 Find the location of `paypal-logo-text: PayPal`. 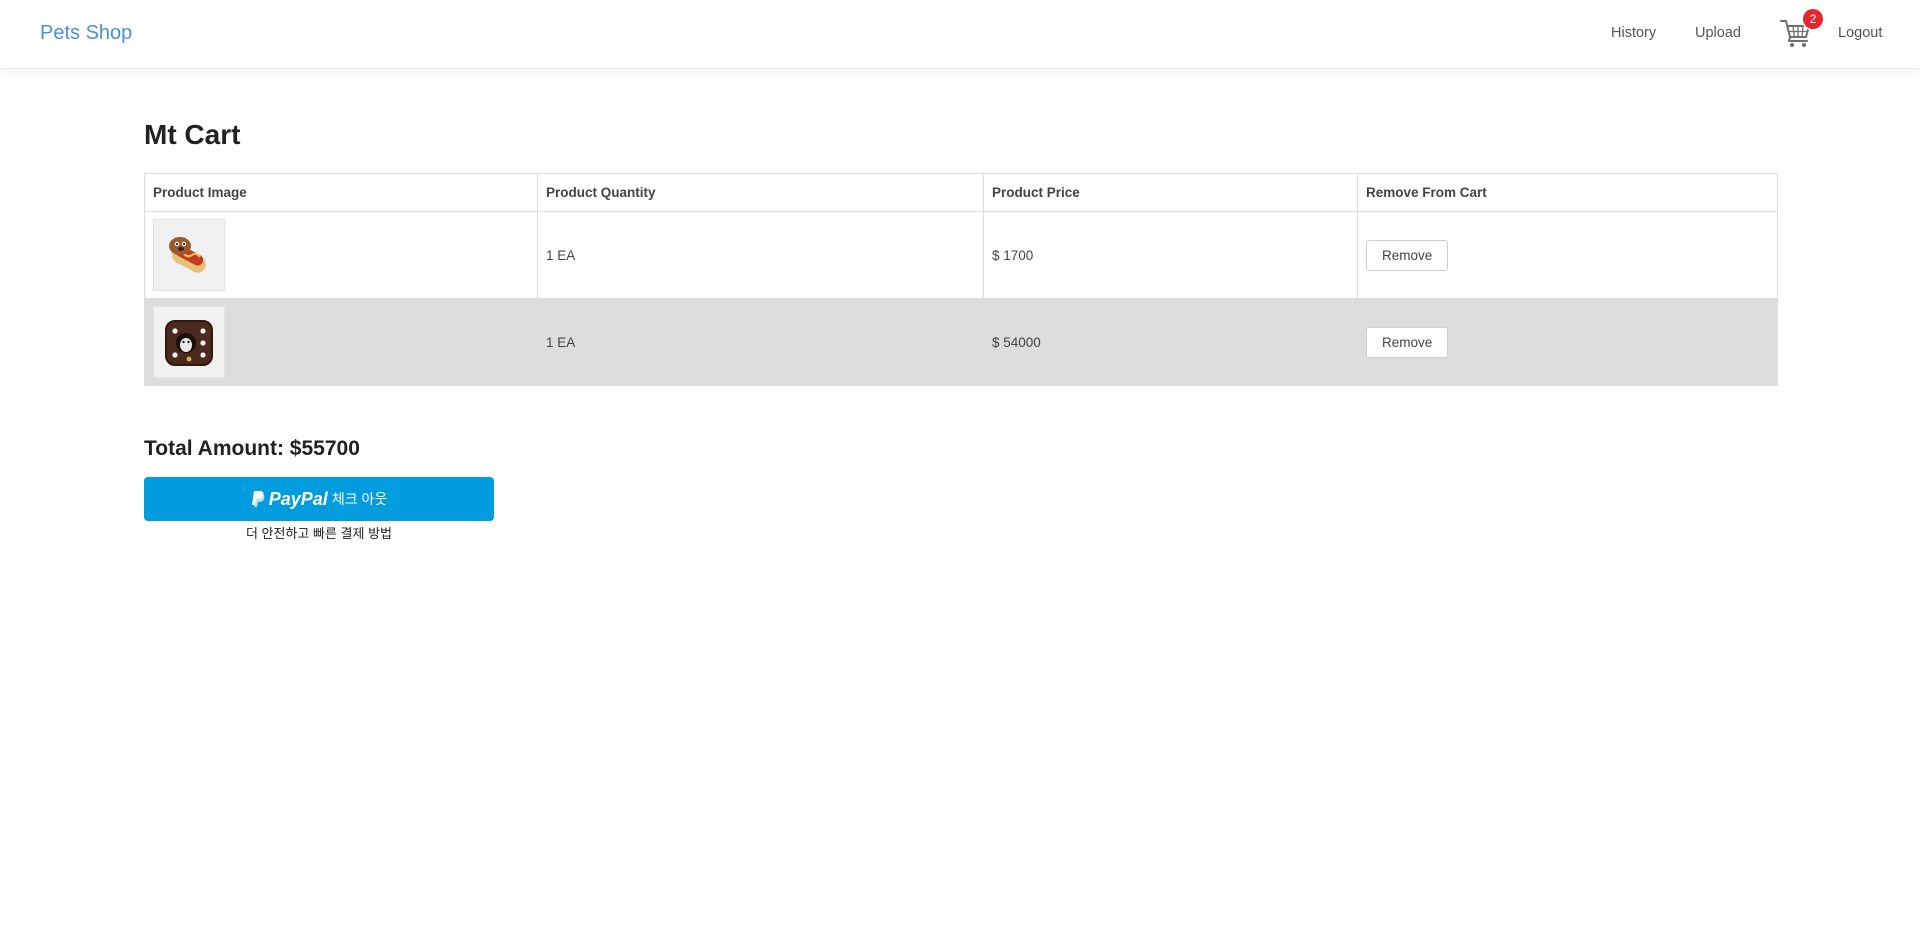

paypal-logo-text: PayPal is located at coordinates (298, 498).